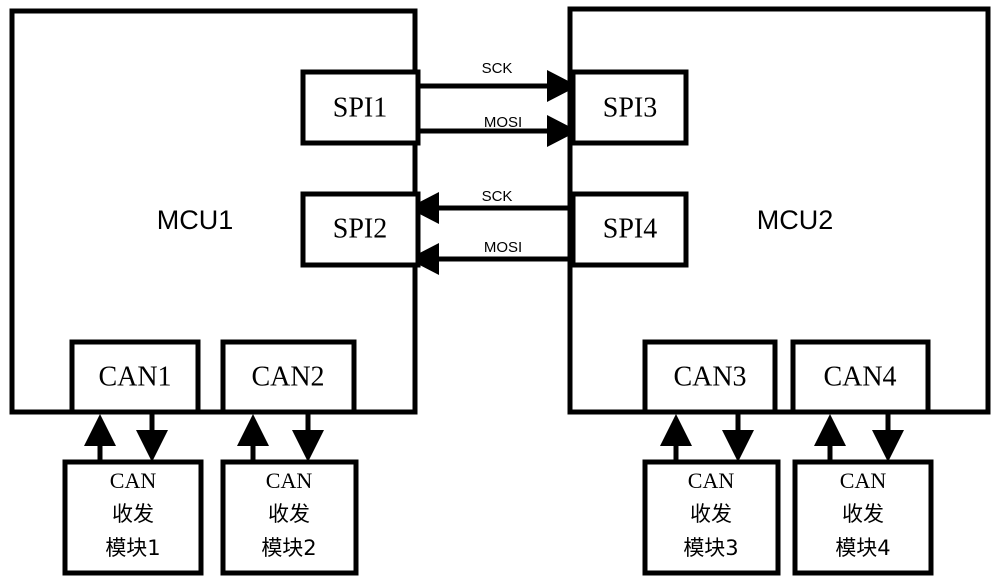  I want to click on arrowhead-can1-down, so click(152, 446).